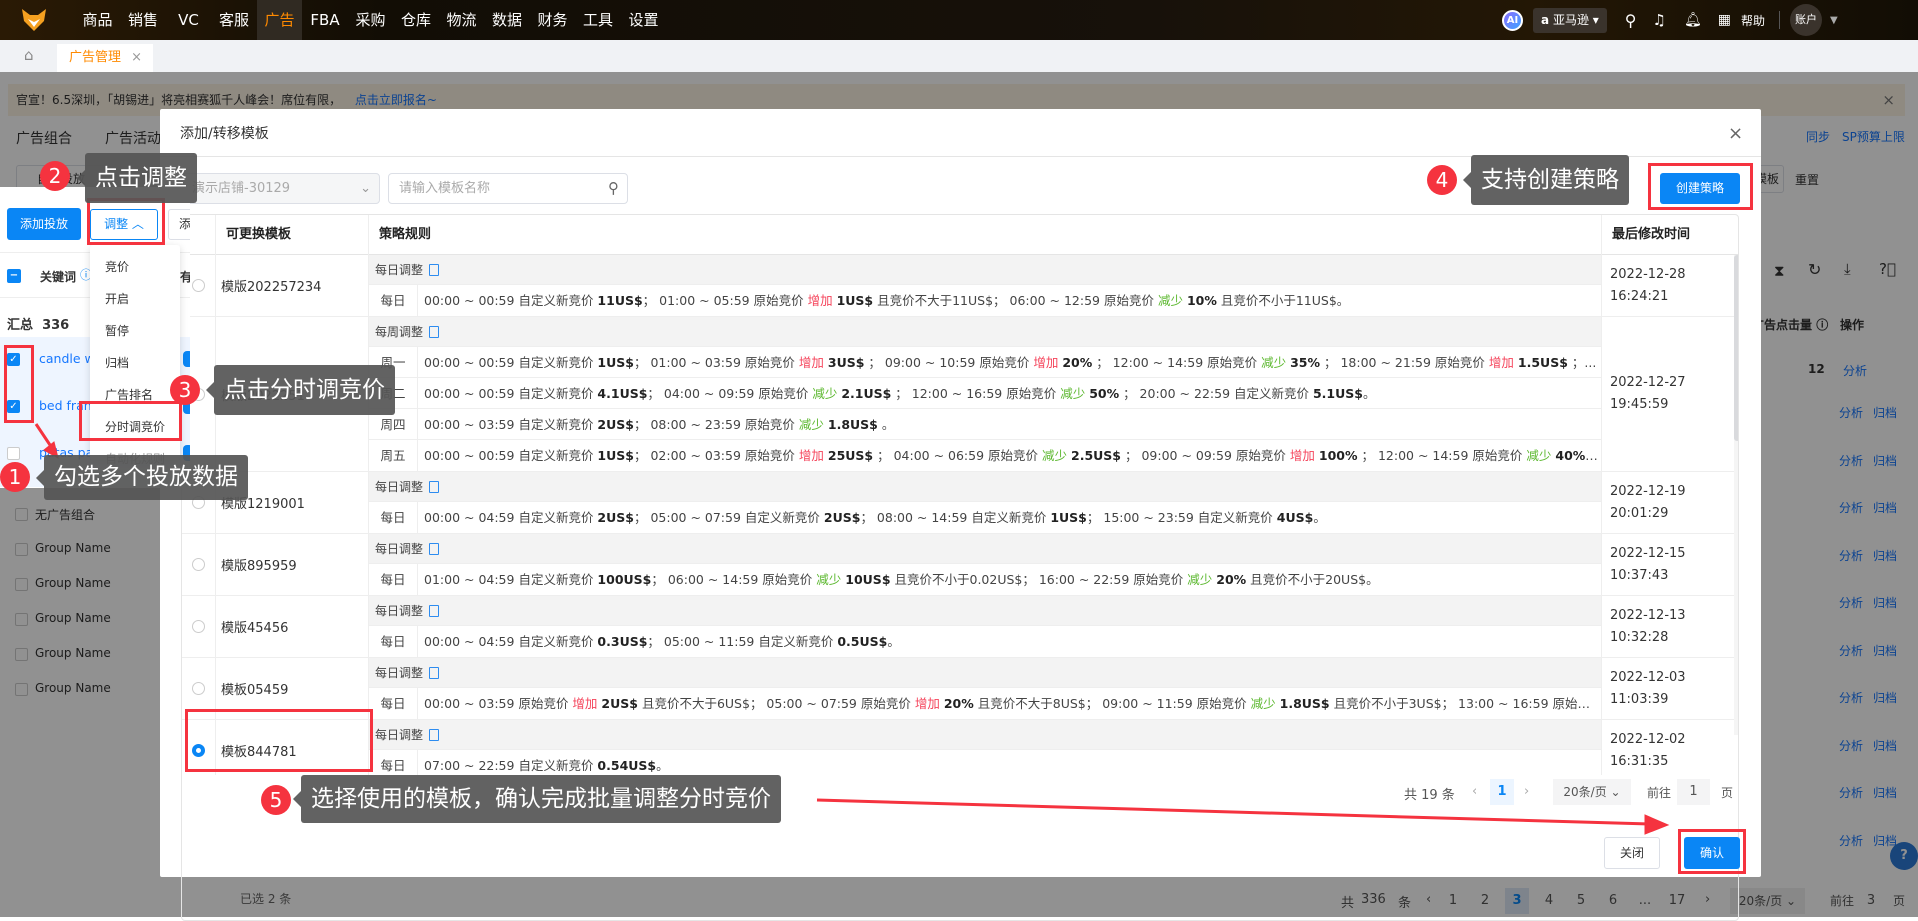  What do you see at coordinates (1526, 791) in the screenshot?
I see `next-page-icon: ›` at bounding box center [1526, 791].